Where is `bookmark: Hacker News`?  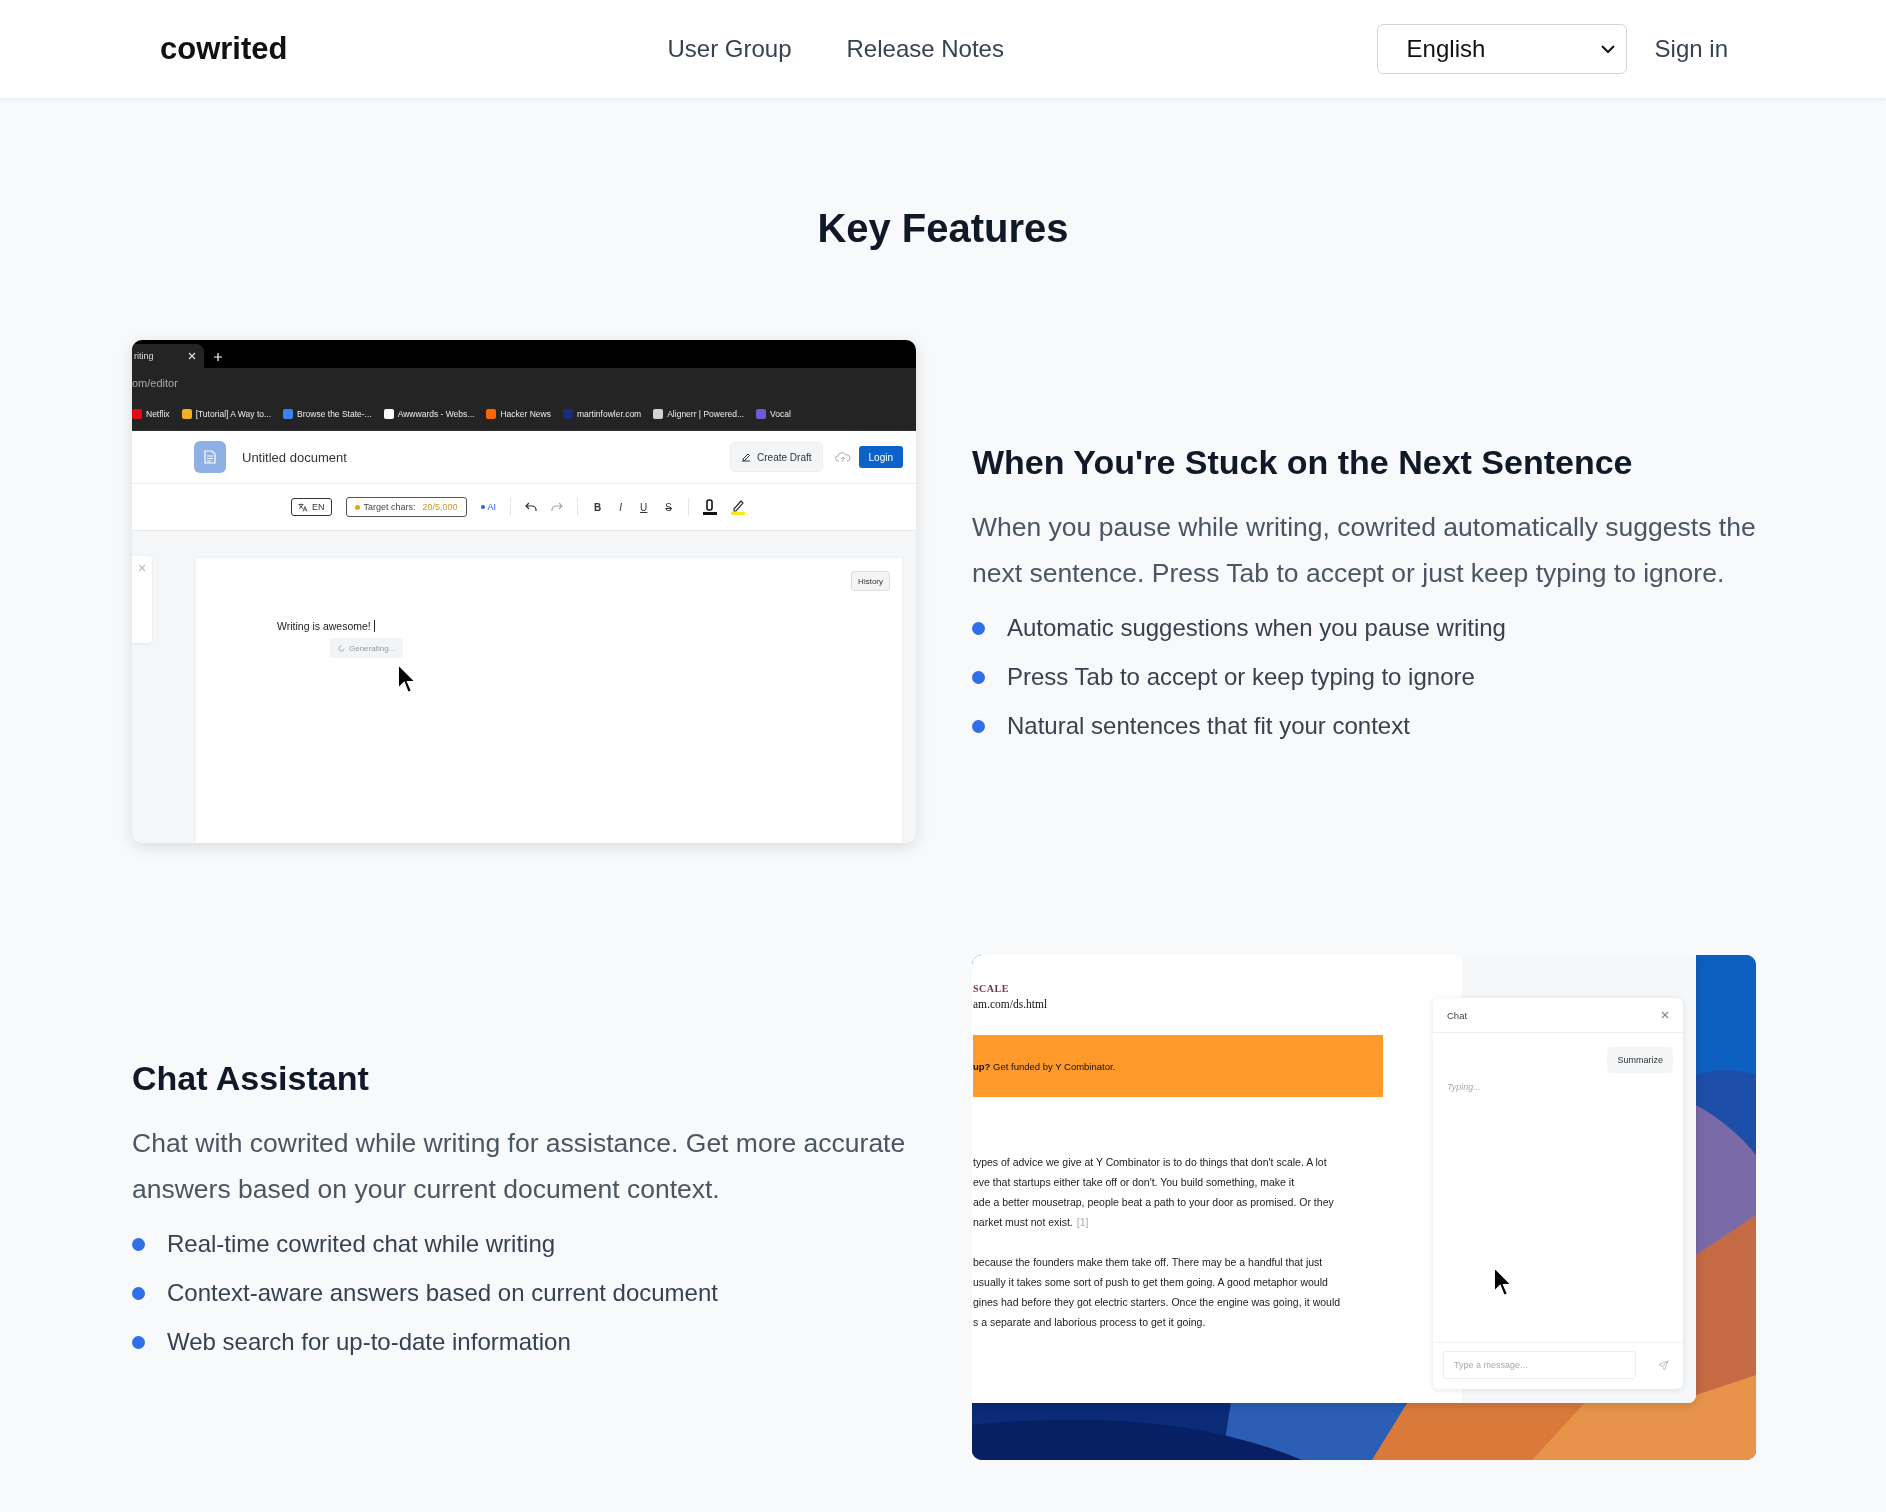 bookmark: Hacker News is located at coordinates (518, 414).